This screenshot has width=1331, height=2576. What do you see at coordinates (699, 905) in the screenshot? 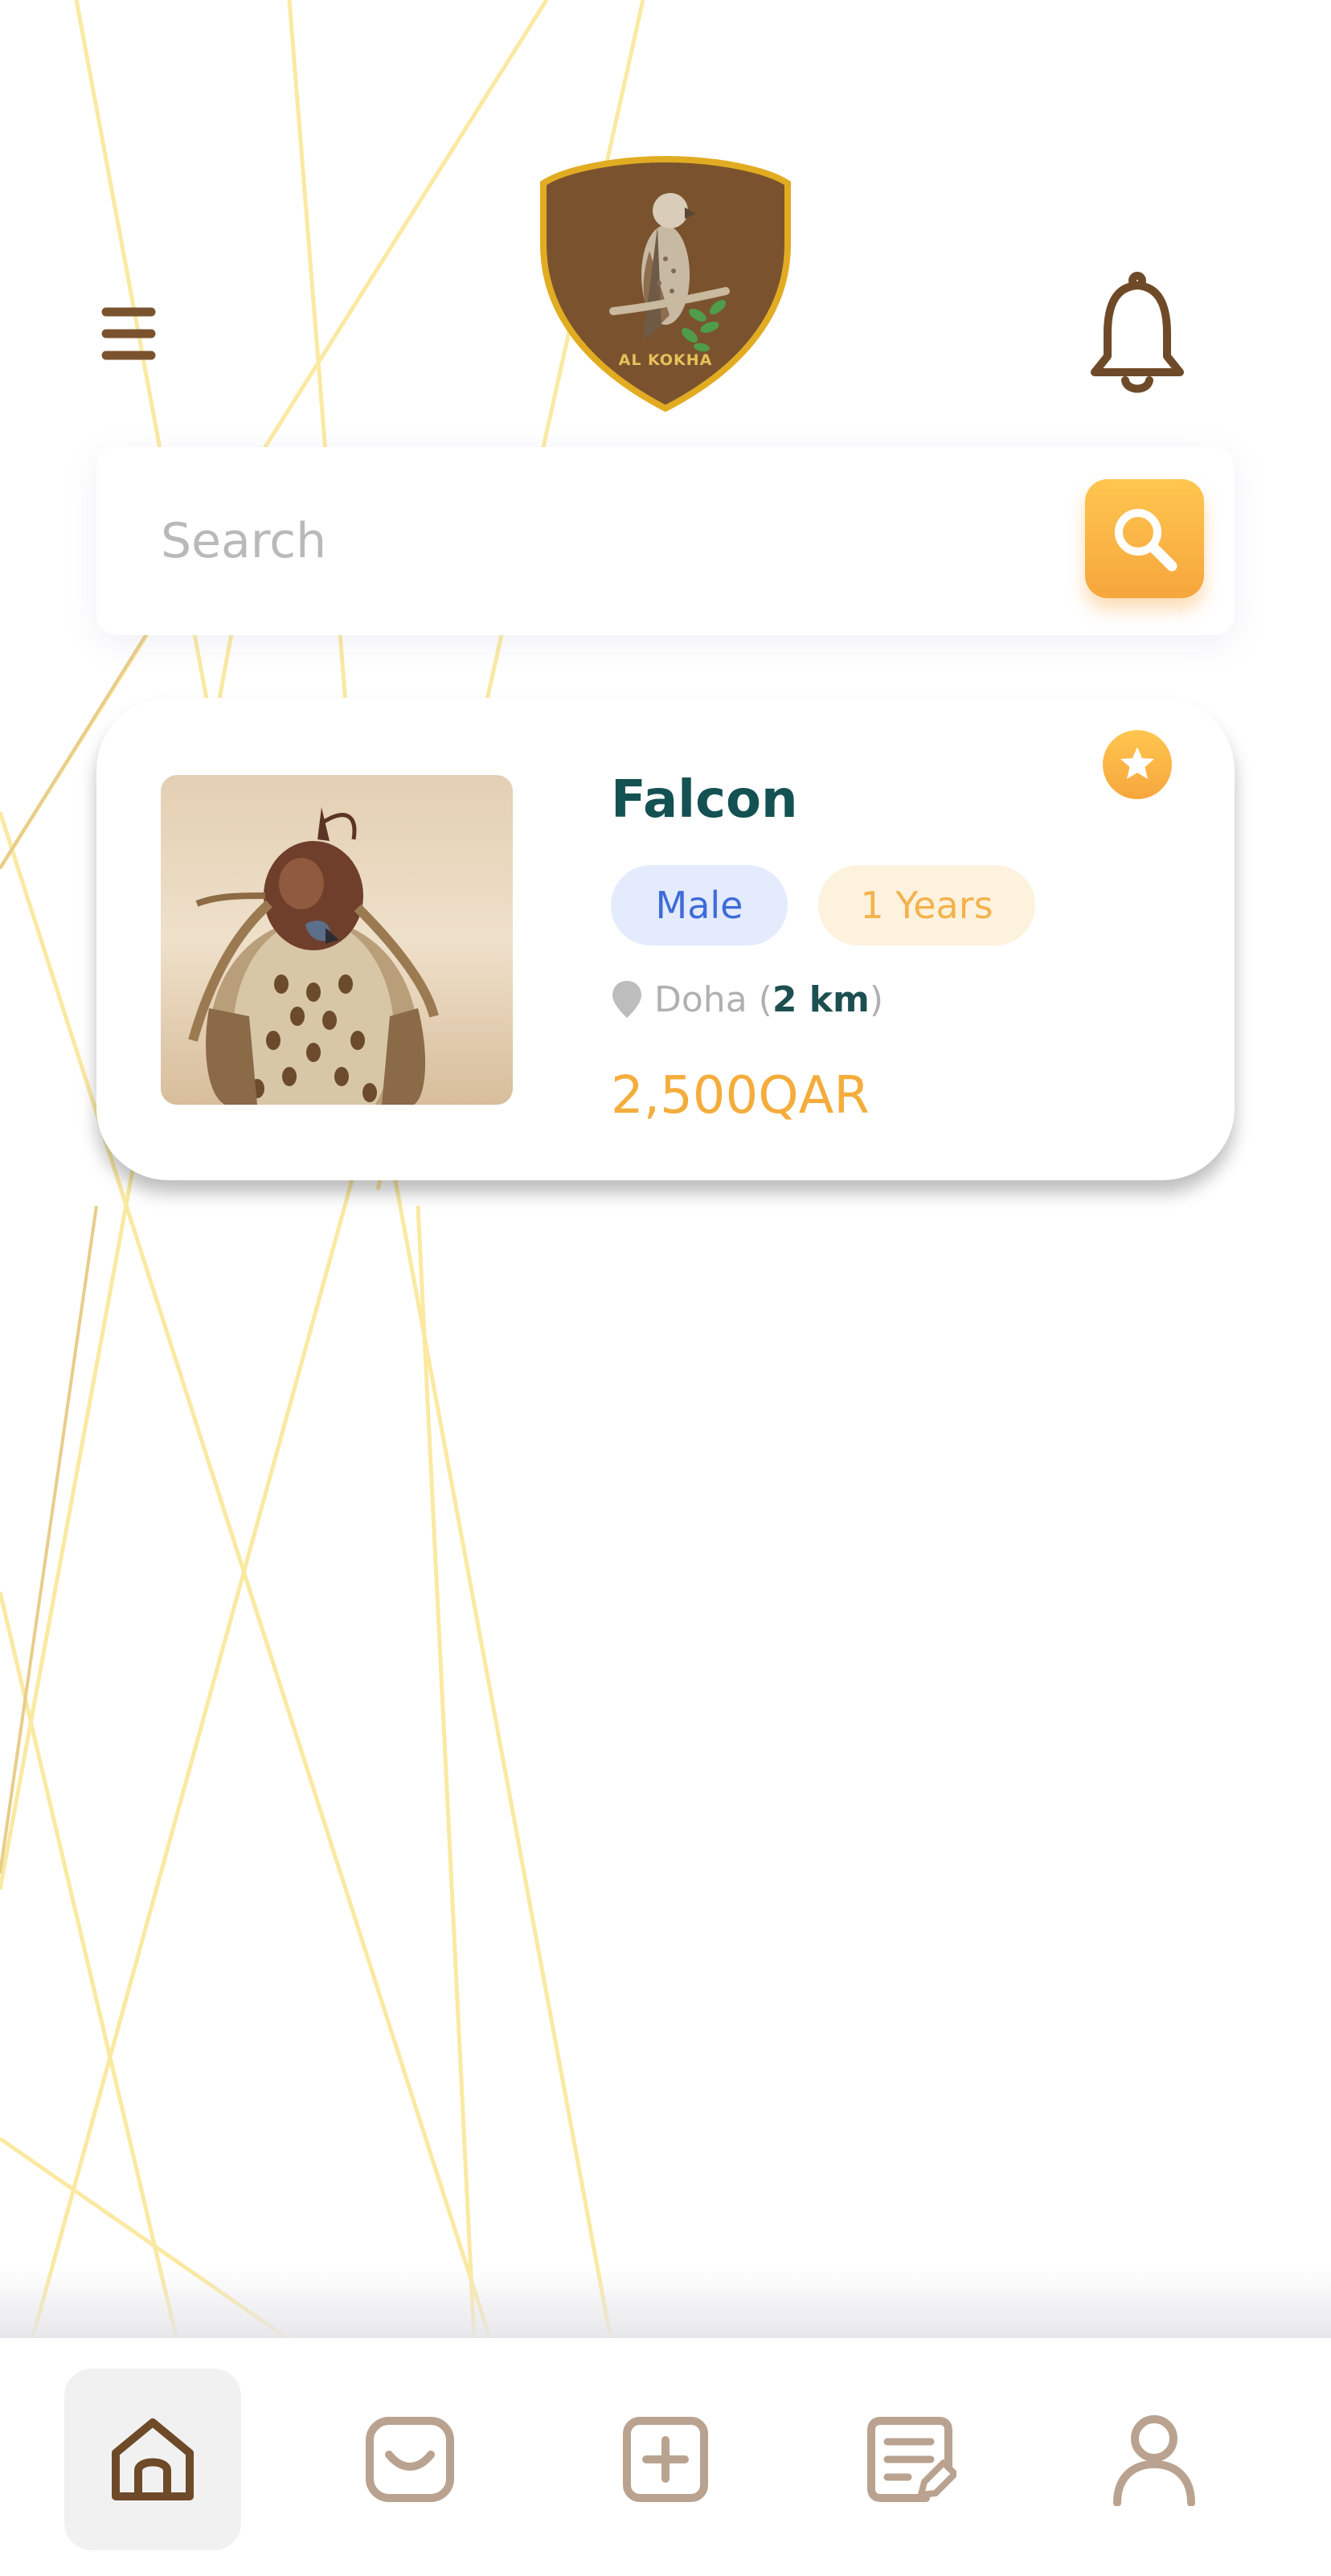
I see `gender-badge: Male` at bounding box center [699, 905].